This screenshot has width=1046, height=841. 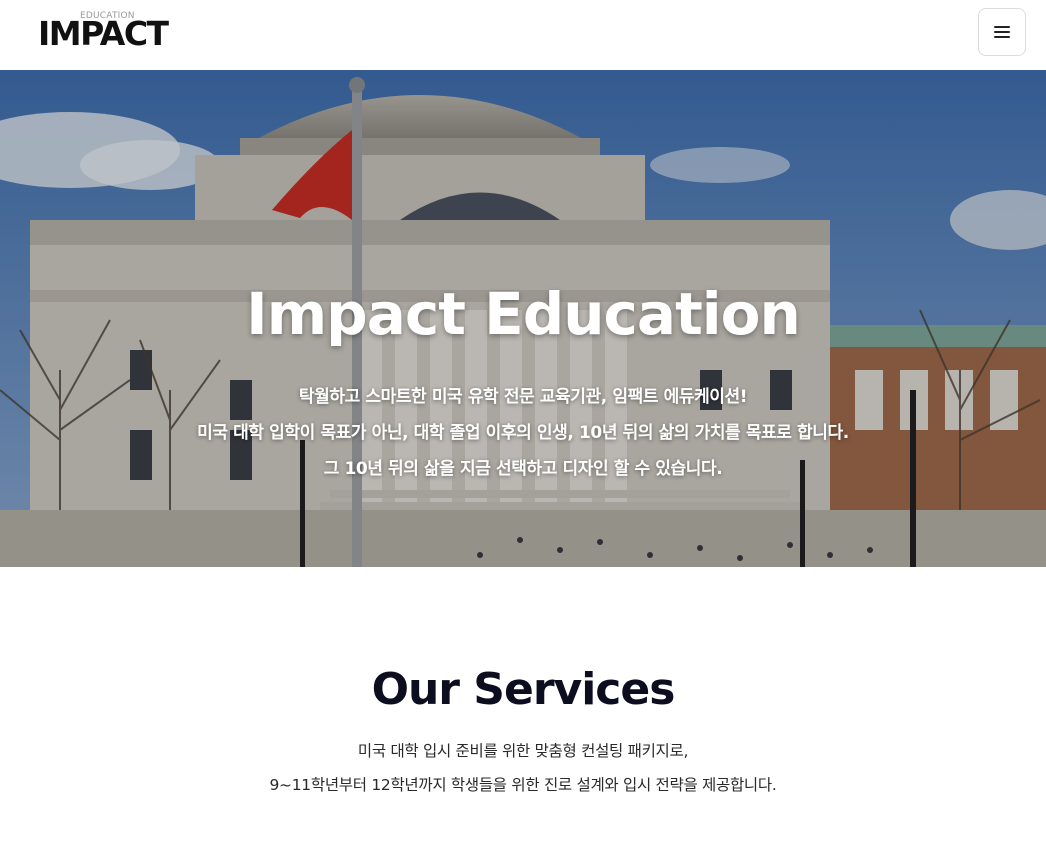 I want to click on hamburger-menu-icon, so click(x=1002, y=32).